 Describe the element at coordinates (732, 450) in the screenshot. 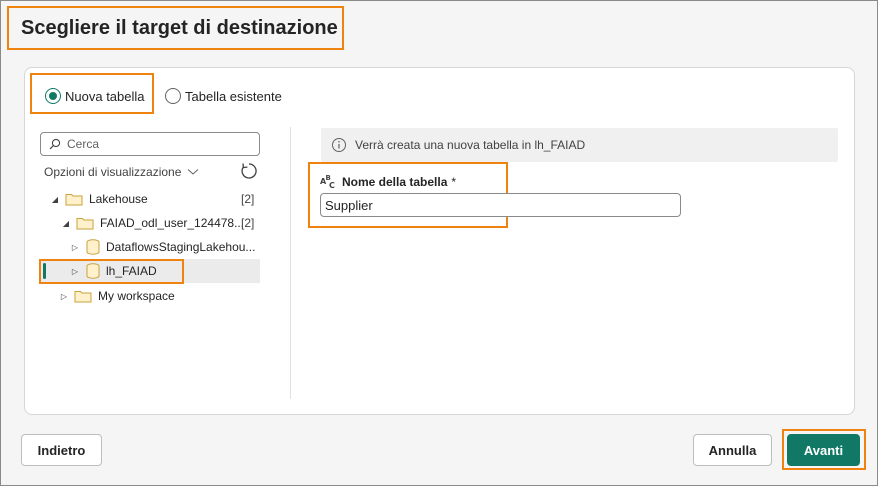

I see `cancel-button: Annulla` at that location.